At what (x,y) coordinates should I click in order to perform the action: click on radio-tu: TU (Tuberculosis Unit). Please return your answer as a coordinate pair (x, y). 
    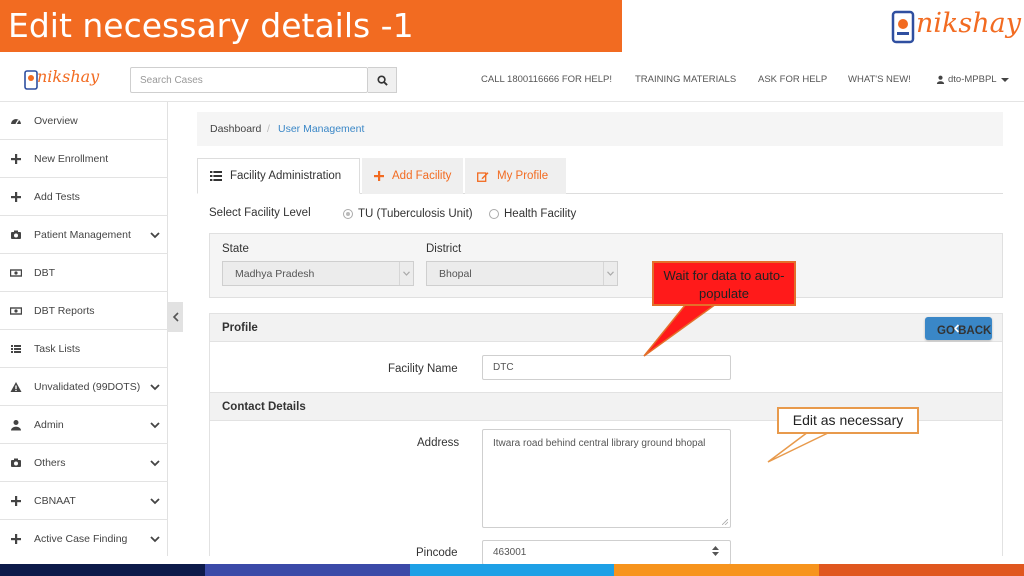
    Looking at the image, I should click on (408, 214).